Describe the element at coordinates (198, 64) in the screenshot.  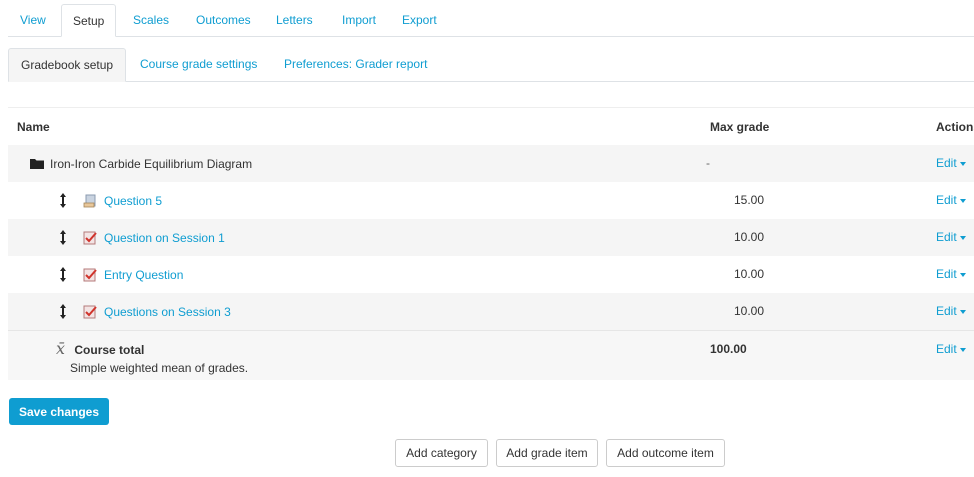
I see `tab-course-grade-settings: Course grade settings` at that location.